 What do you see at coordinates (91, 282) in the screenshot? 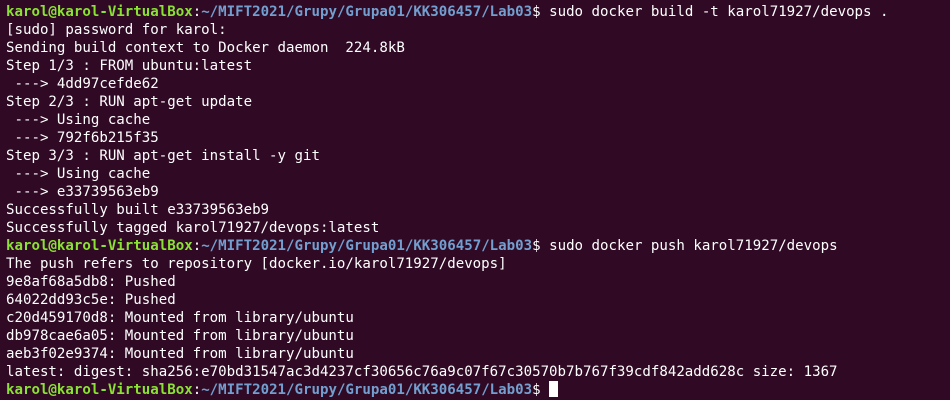
I see `output-line: 9e8af68a5db8: Pushed` at bounding box center [91, 282].